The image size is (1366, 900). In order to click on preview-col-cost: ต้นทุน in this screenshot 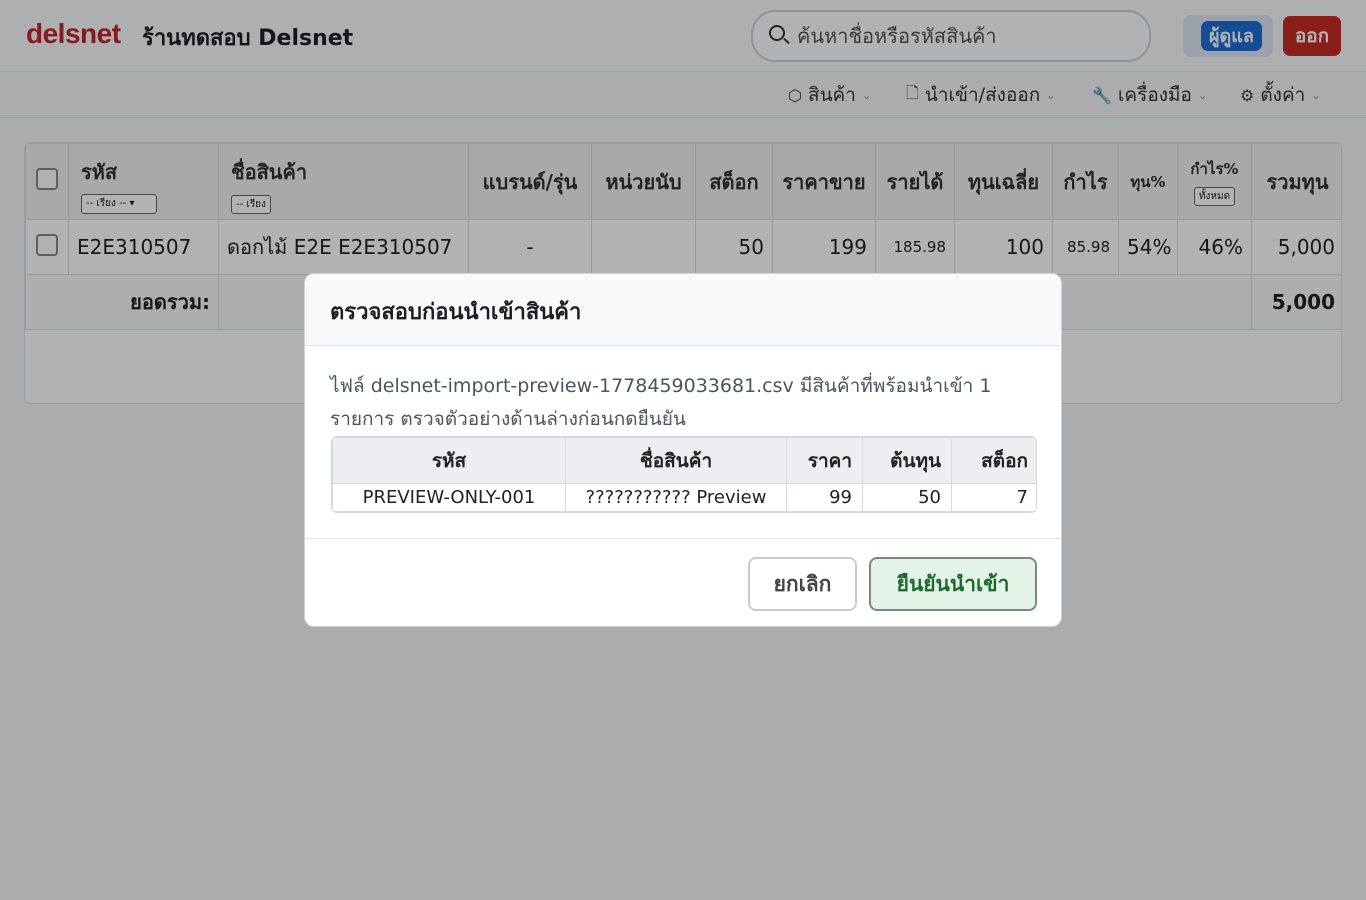, I will do `click(907, 460)`.